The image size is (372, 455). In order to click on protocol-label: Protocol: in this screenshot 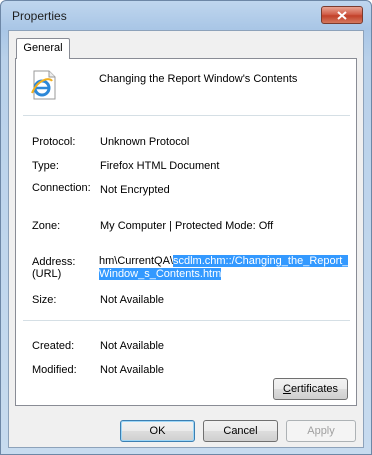, I will do `click(54, 142)`.